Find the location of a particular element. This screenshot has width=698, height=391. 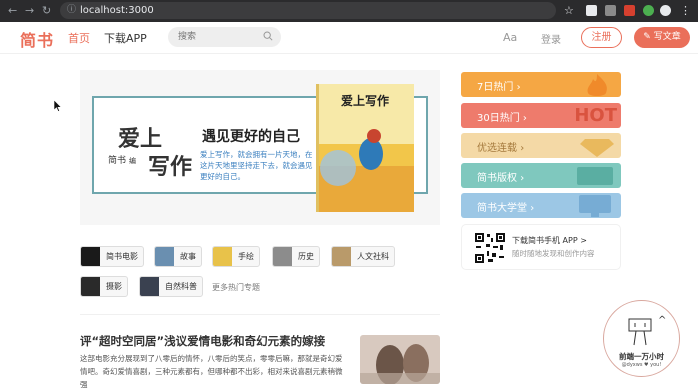

watermark-badge: ^ 前端一万小时 @dyxws ♥ you! is located at coordinates (641, 338).